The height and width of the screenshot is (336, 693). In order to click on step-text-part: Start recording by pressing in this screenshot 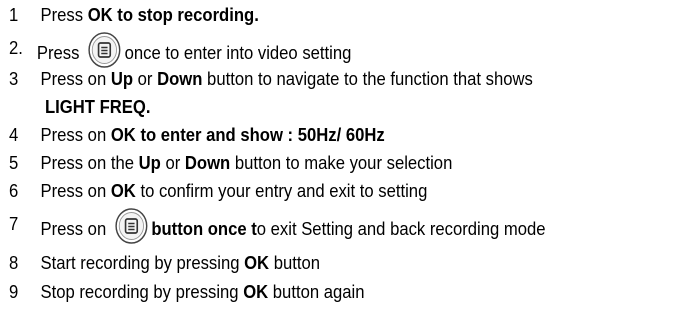, I will do `click(142, 262)`.